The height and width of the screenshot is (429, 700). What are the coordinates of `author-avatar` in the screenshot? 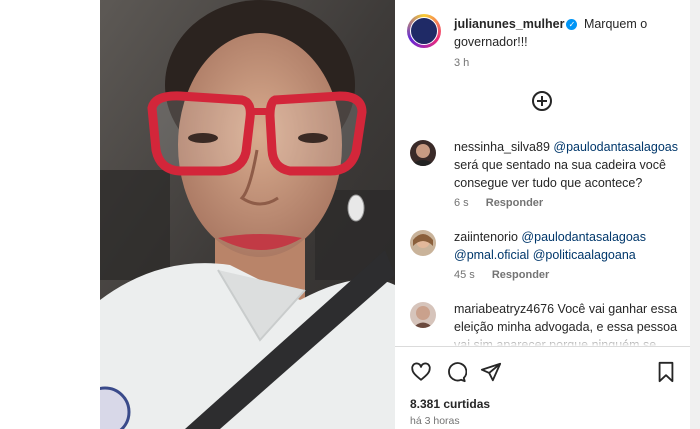 It's located at (424, 31).